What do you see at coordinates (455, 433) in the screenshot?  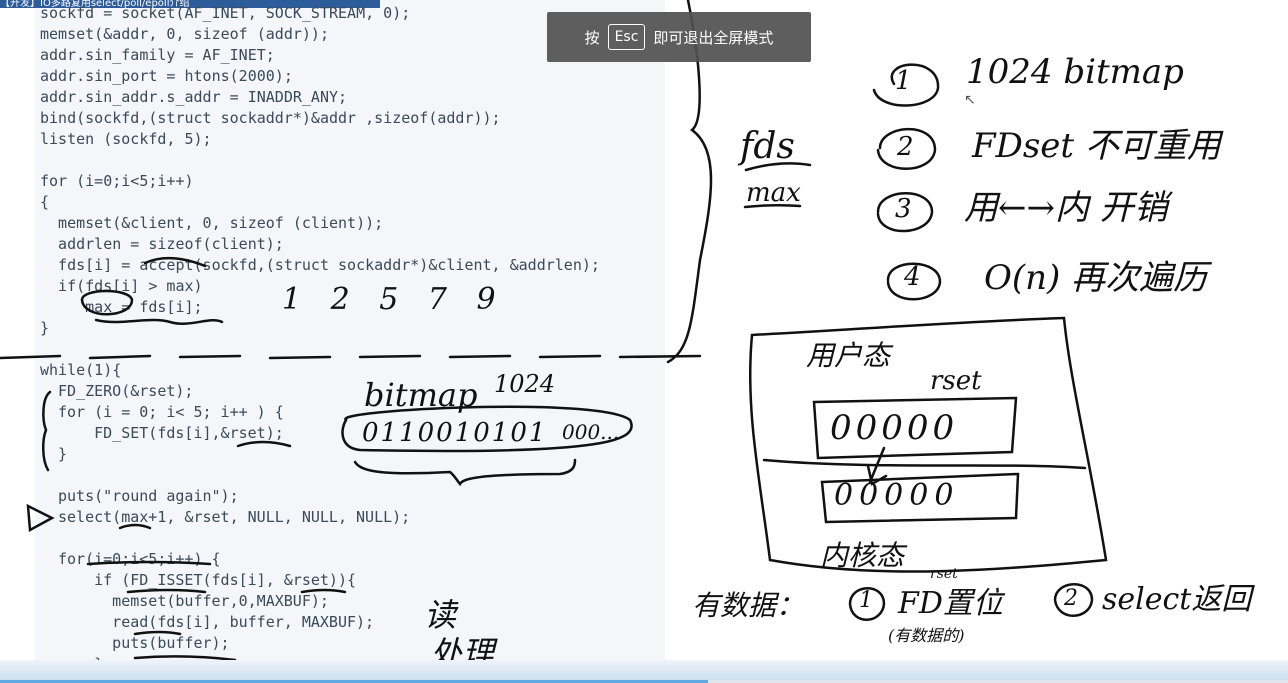 I see `bitmap-bits-note: 0110010101` at bounding box center [455, 433].